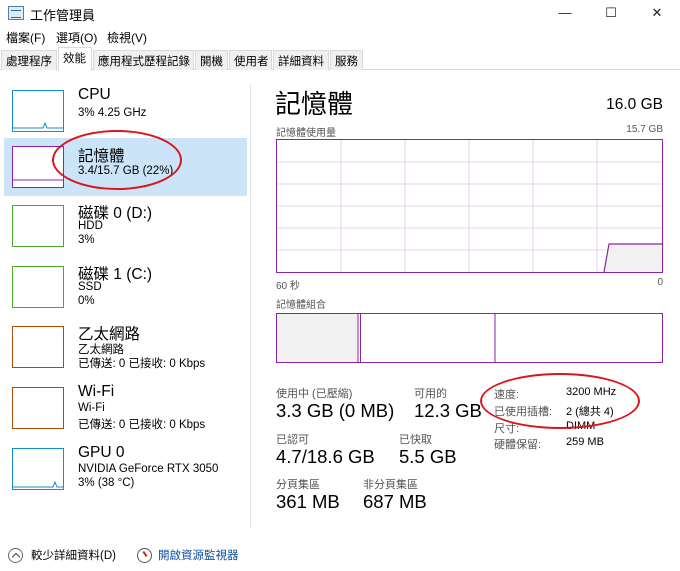 Image resolution: width=680 pixels, height=571 pixels. Describe the element at coordinates (585, 442) in the screenshot. I see `hardware-reserved-value: 259 MB` at that location.